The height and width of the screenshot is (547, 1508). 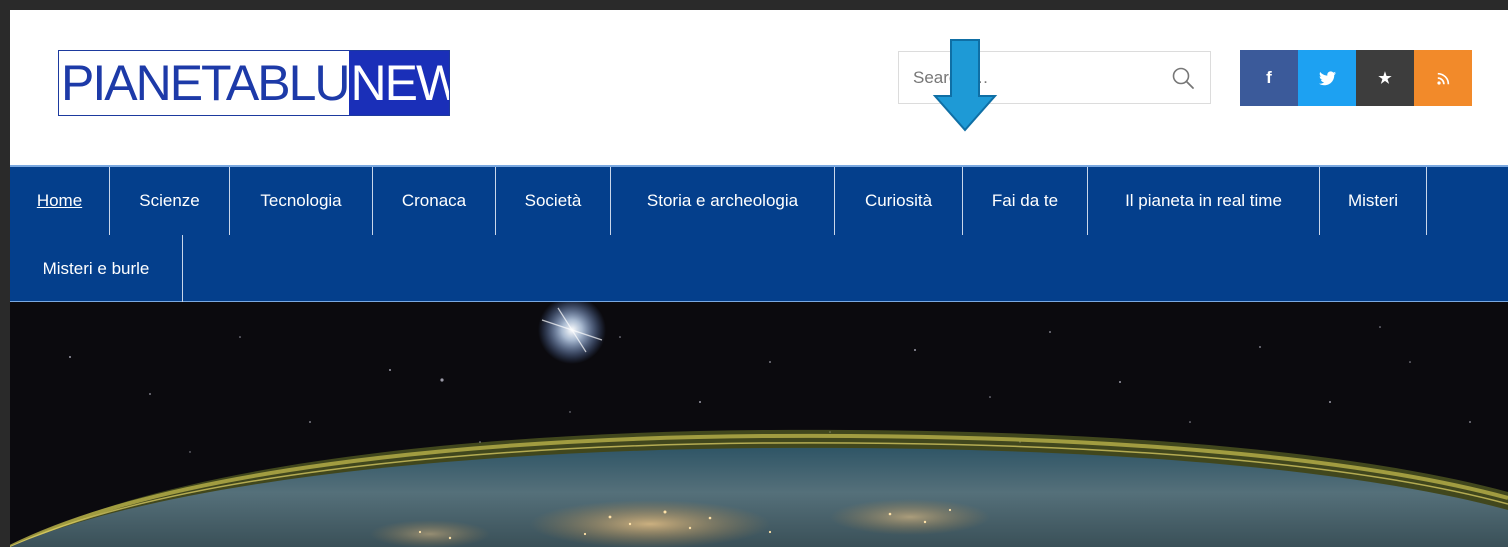 What do you see at coordinates (1443, 78) in the screenshot?
I see `rss-icon` at bounding box center [1443, 78].